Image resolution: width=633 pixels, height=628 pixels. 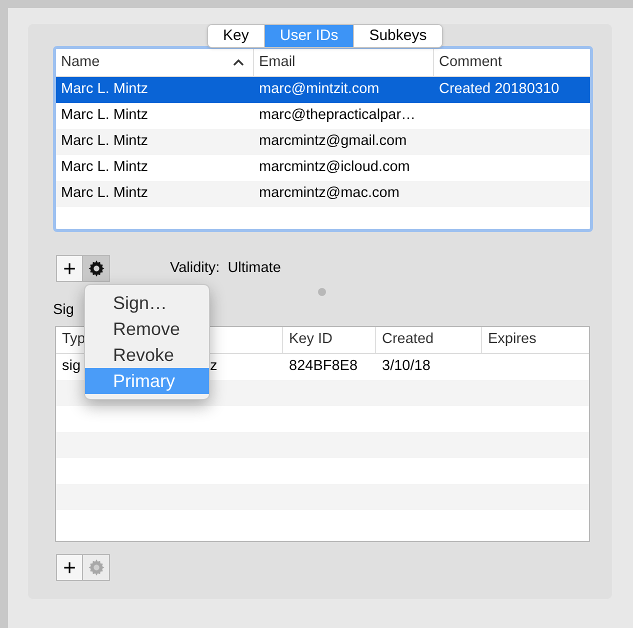 I want to click on column-header: Created, so click(x=429, y=340).